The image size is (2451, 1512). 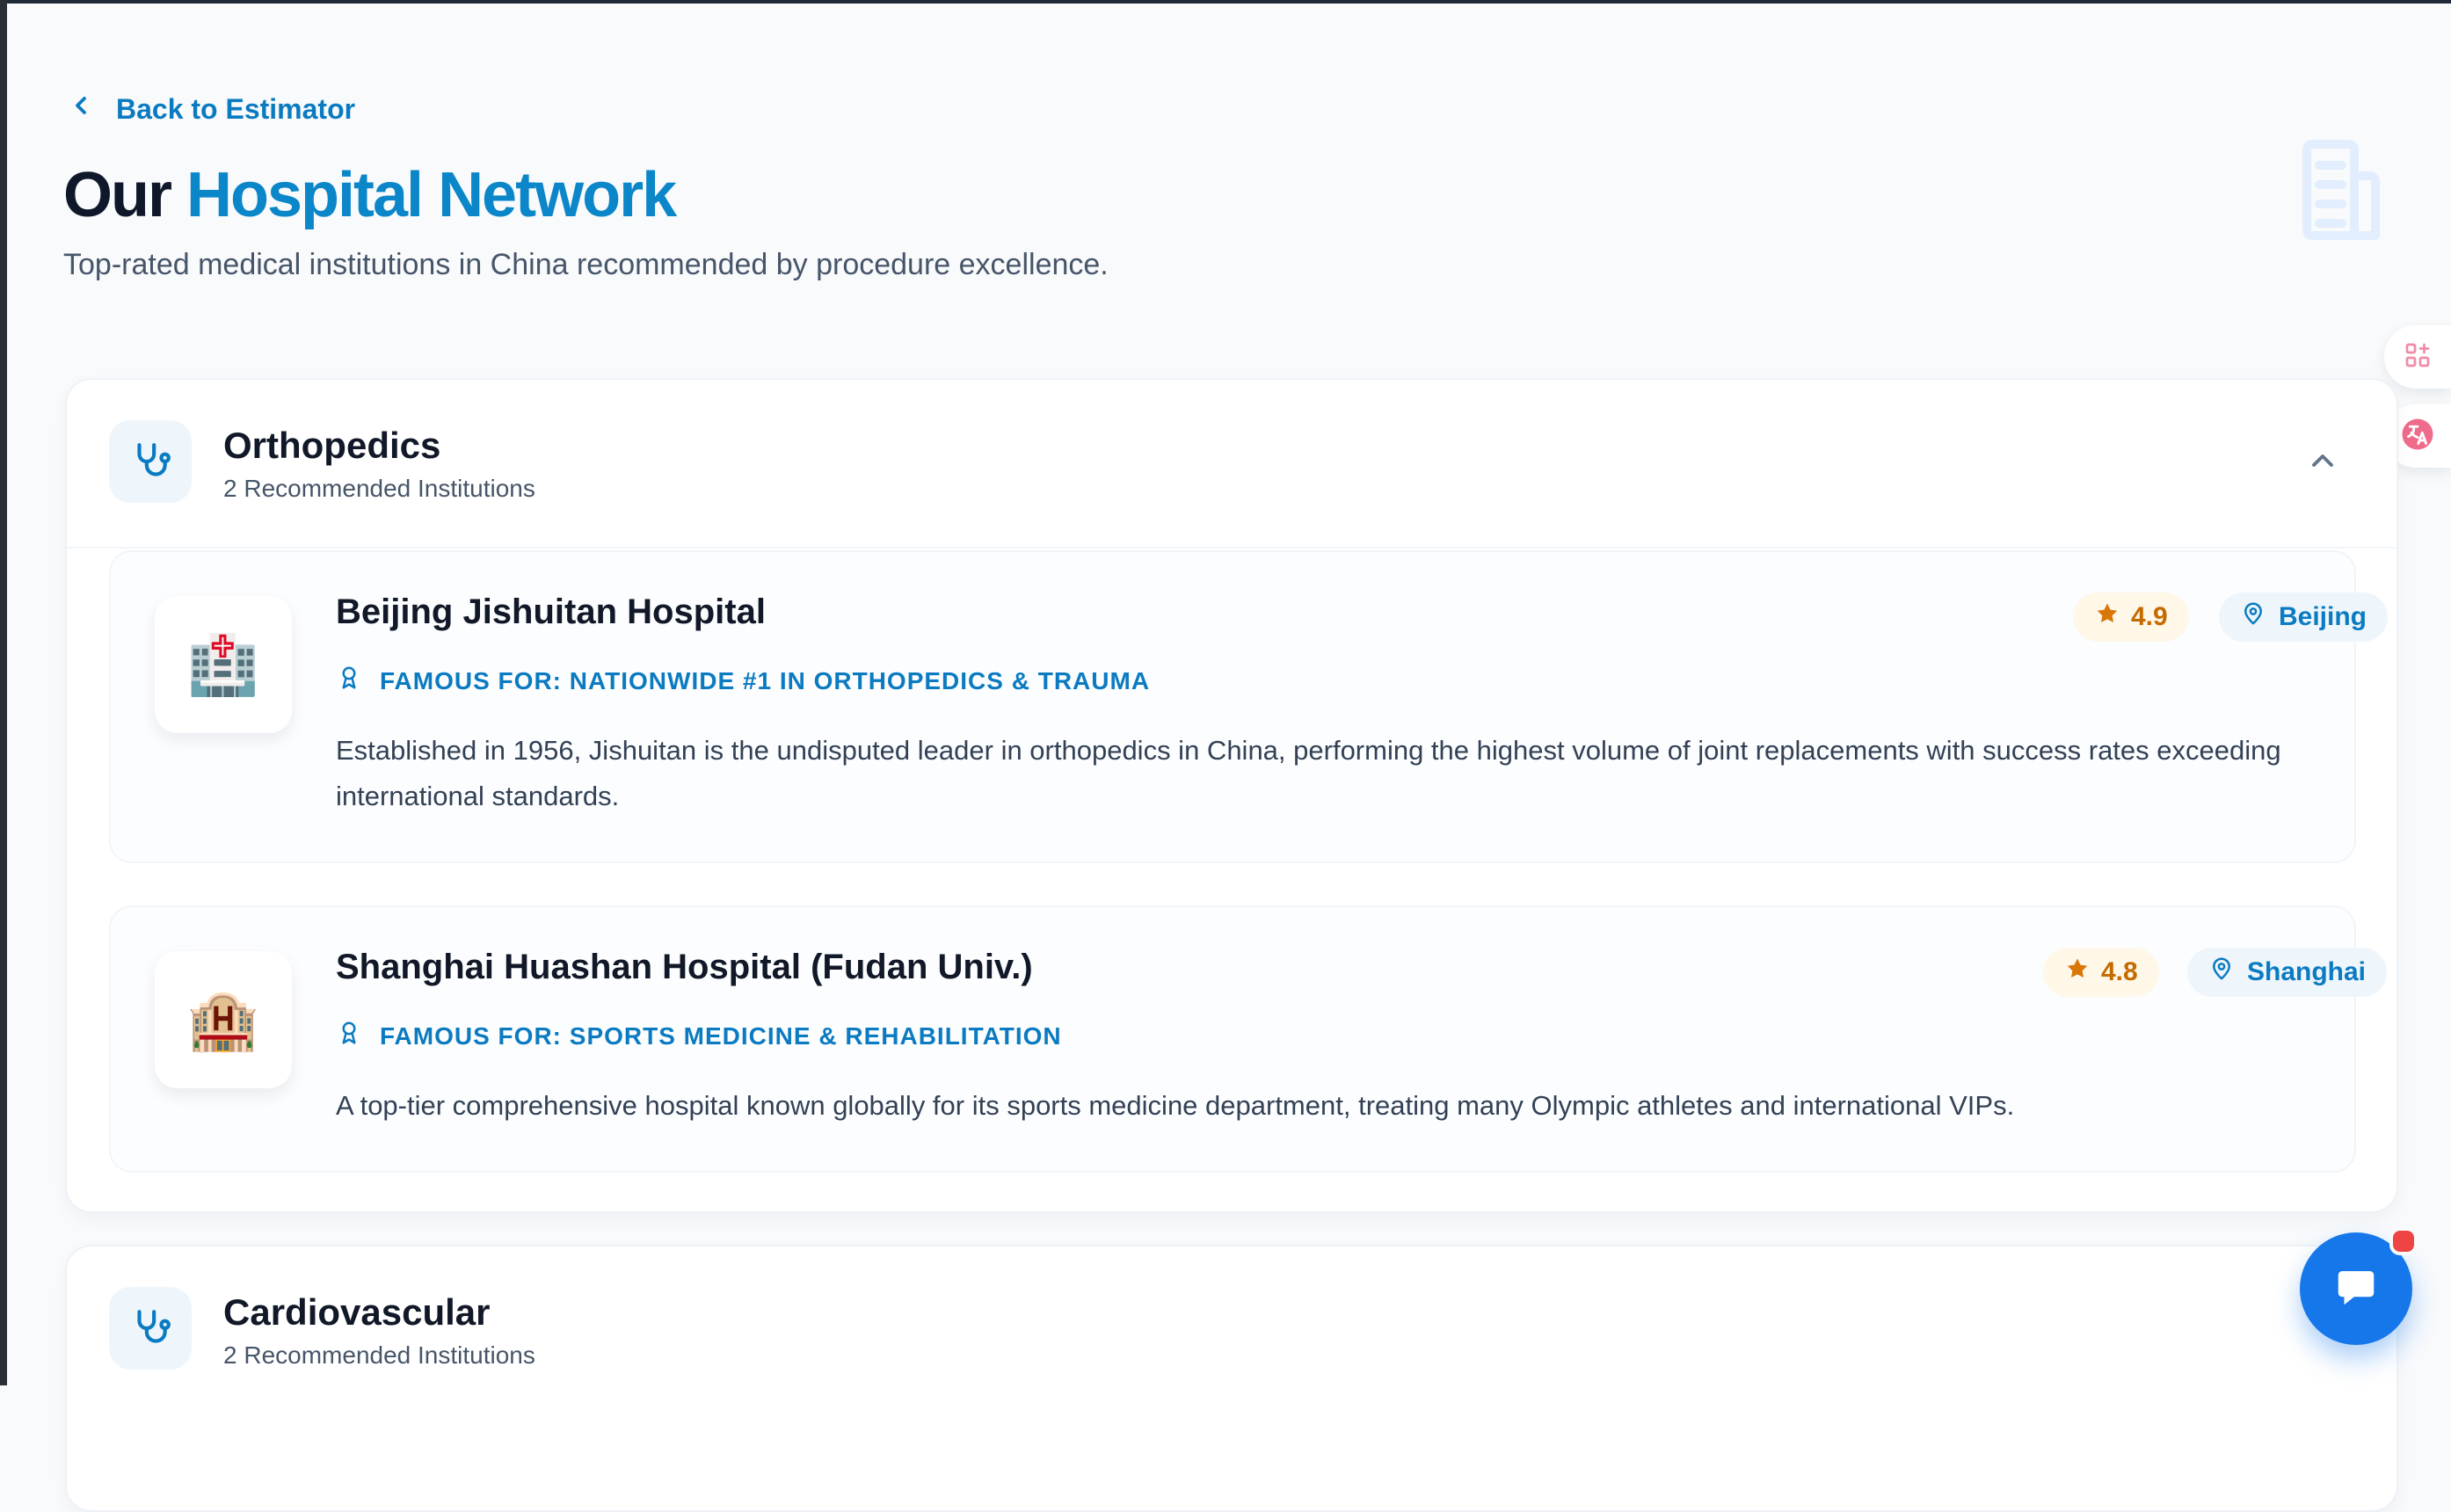 What do you see at coordinates (117, 195) in the screenshot?
I see `title-prefix: Our` at bounding box center [117, 195].